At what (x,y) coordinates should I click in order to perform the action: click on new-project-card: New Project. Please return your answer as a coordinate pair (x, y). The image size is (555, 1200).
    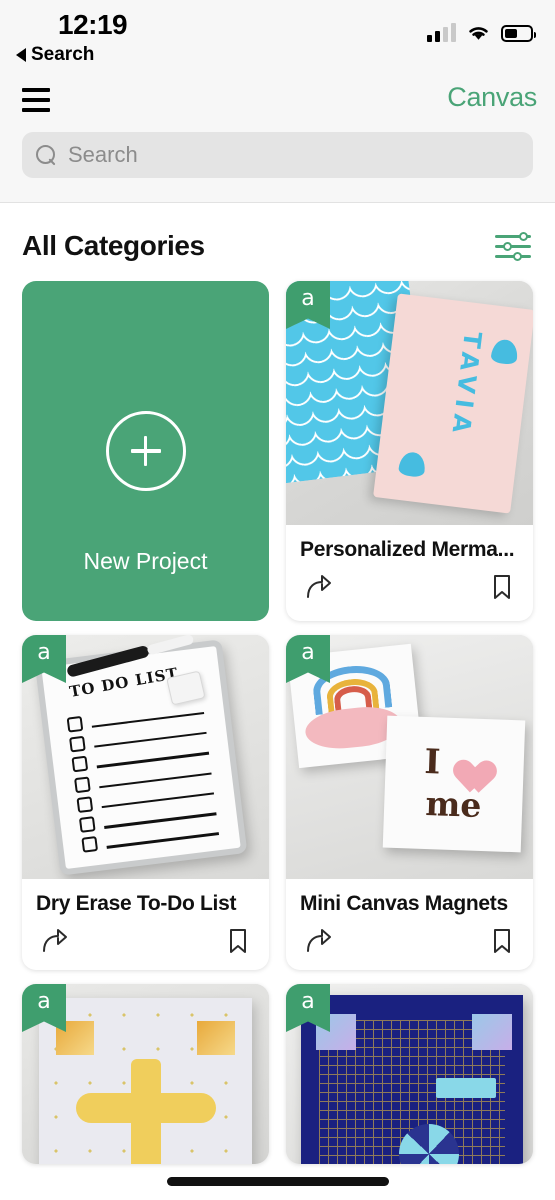
    Looking at the image, I should click on (145, 451).